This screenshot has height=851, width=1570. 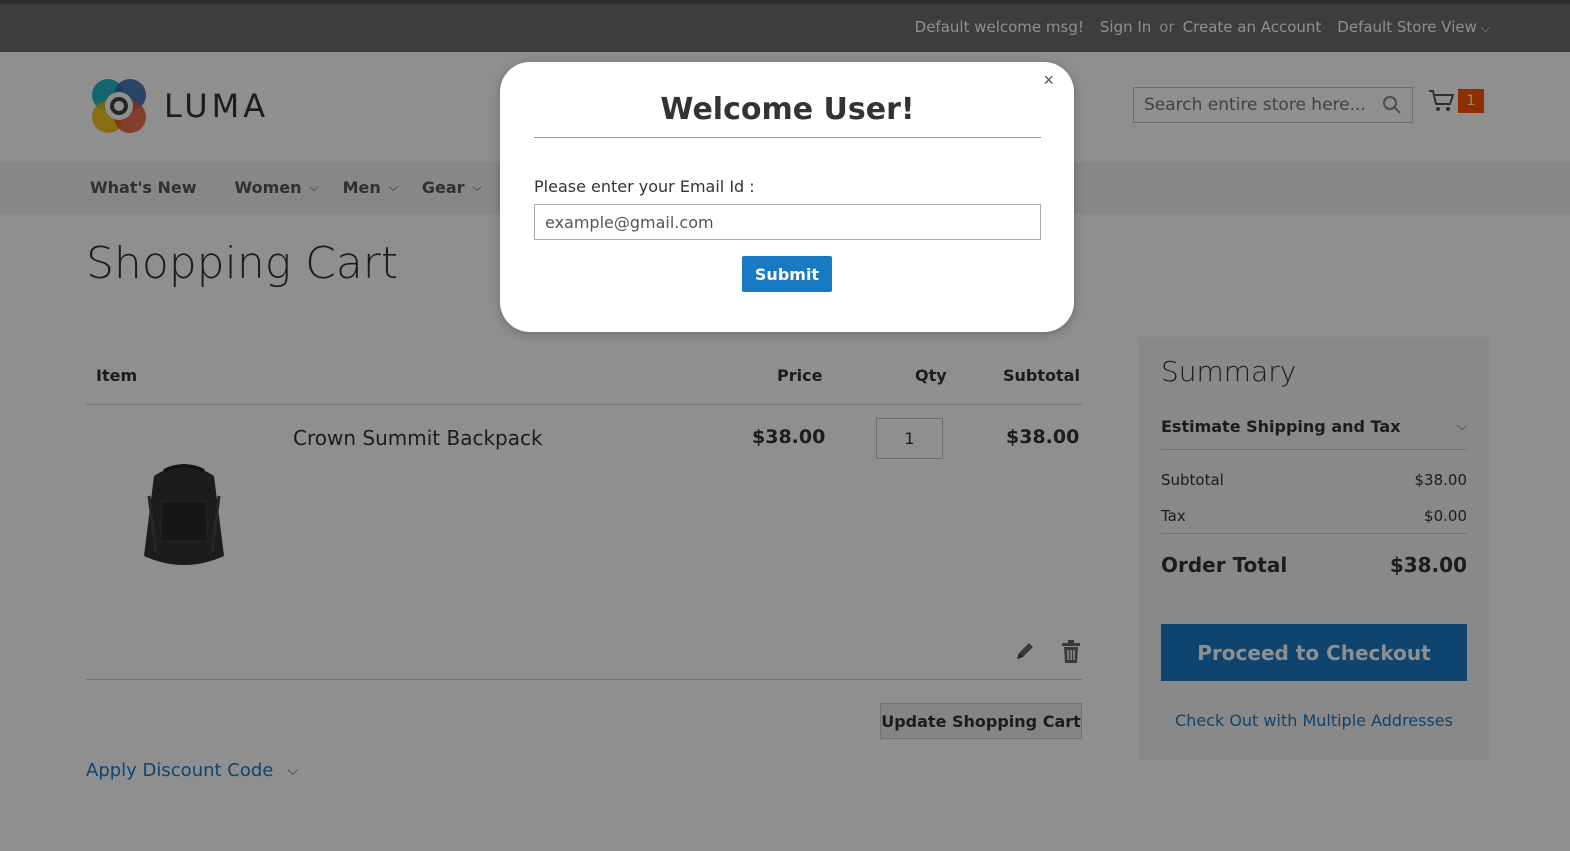 What do you see at coordinates (644, 186) in the screenshot?
I see `email-label: Please enter your Email Id :` at bounding box center [644, 186].